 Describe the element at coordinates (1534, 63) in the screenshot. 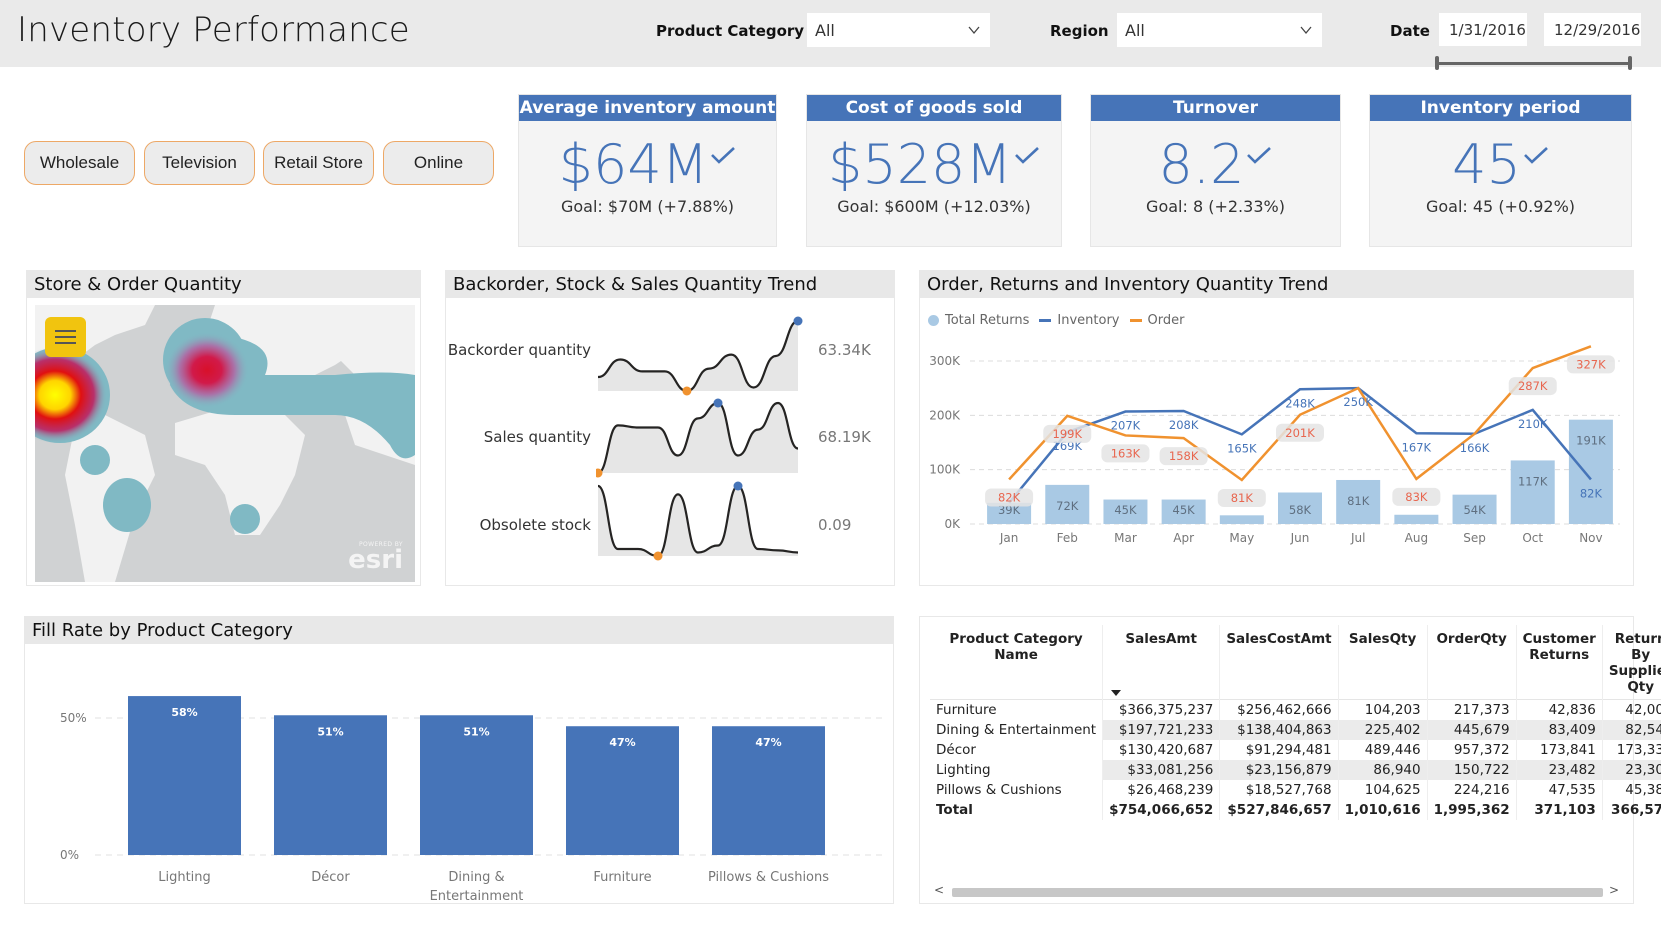

I see `date-range-slider` at that location.